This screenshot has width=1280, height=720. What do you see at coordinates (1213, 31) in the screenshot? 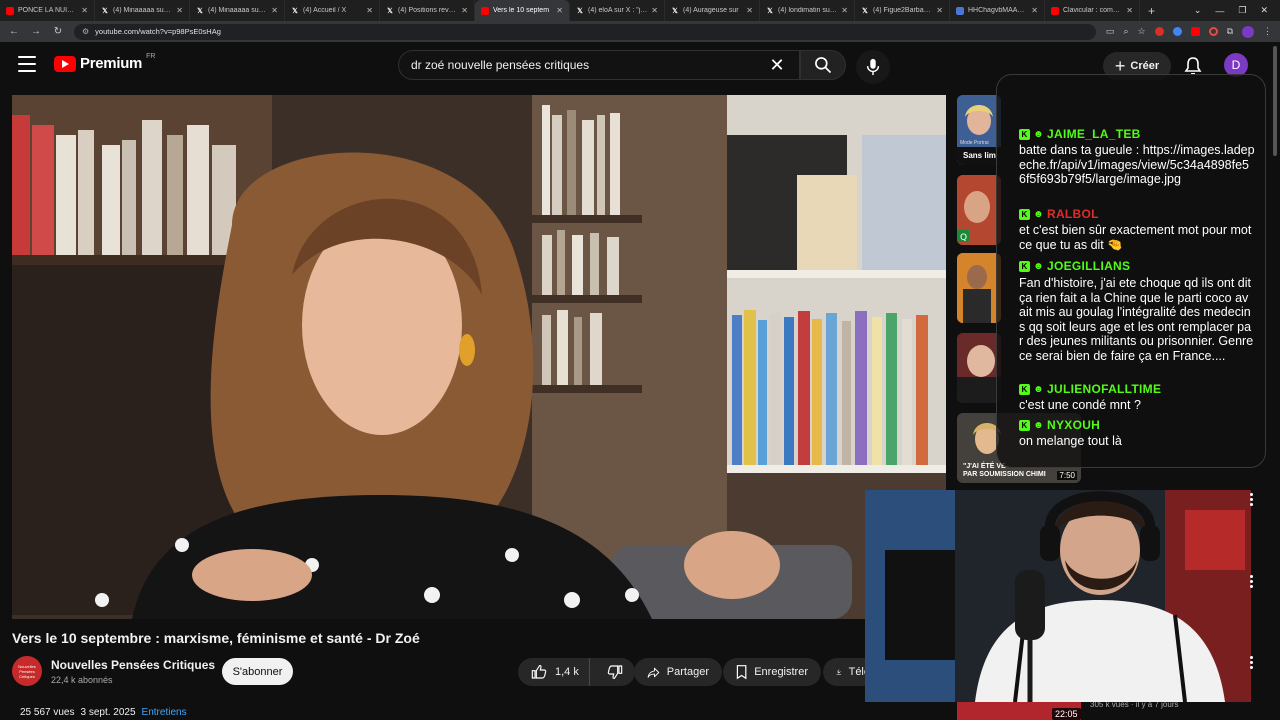
I see `extension-ring-icon` at bounding box center [1213, 31].